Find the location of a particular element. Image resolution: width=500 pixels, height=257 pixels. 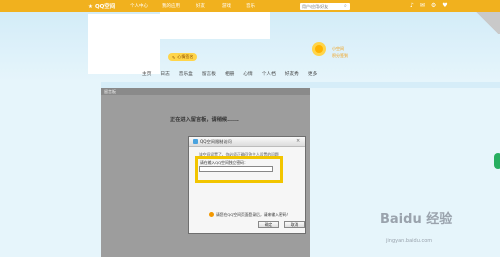

topbar-item-apps: 我的应用 is located at coordinates (171, 6).